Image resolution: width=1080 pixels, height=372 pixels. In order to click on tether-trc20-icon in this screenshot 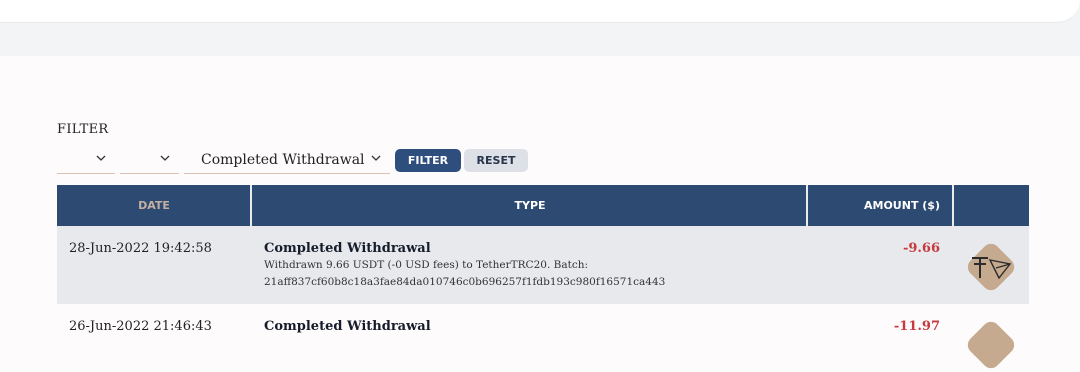, I will do `click(991, 267)`.